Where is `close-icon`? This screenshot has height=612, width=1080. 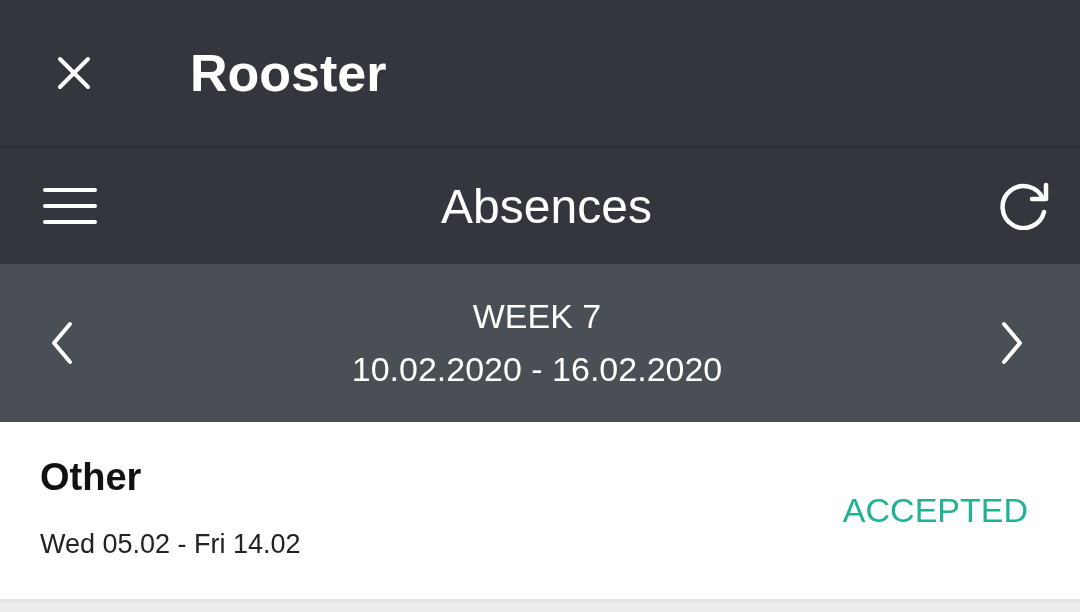
close-icon is located at coordinates (74, 73).